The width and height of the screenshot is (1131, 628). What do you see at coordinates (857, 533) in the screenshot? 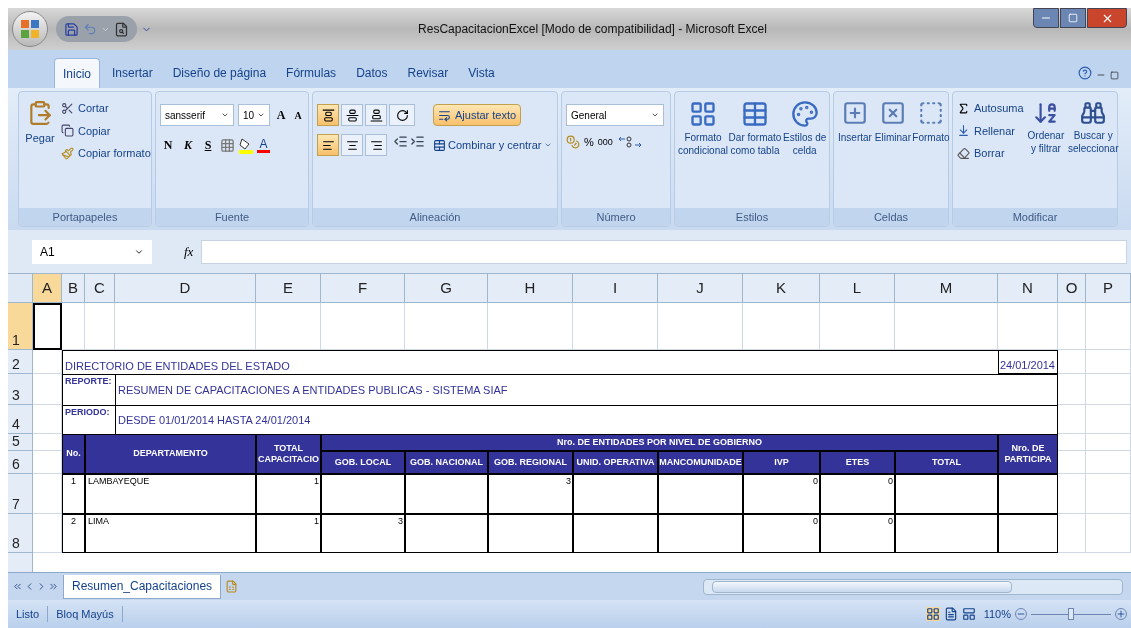
I see `table-cell: 0` at bounding box center [857, 533].